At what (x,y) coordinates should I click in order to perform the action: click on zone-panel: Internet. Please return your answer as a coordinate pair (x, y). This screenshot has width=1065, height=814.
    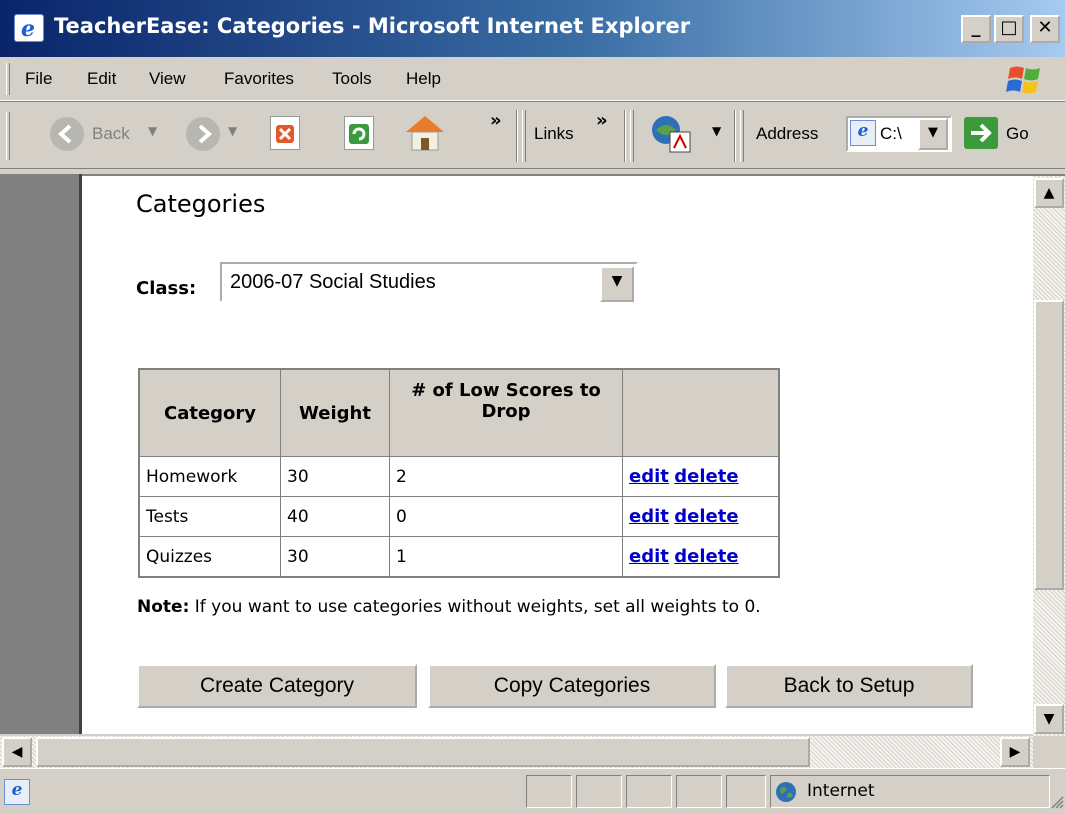
    Looking at the image, I should click on (910, 791).